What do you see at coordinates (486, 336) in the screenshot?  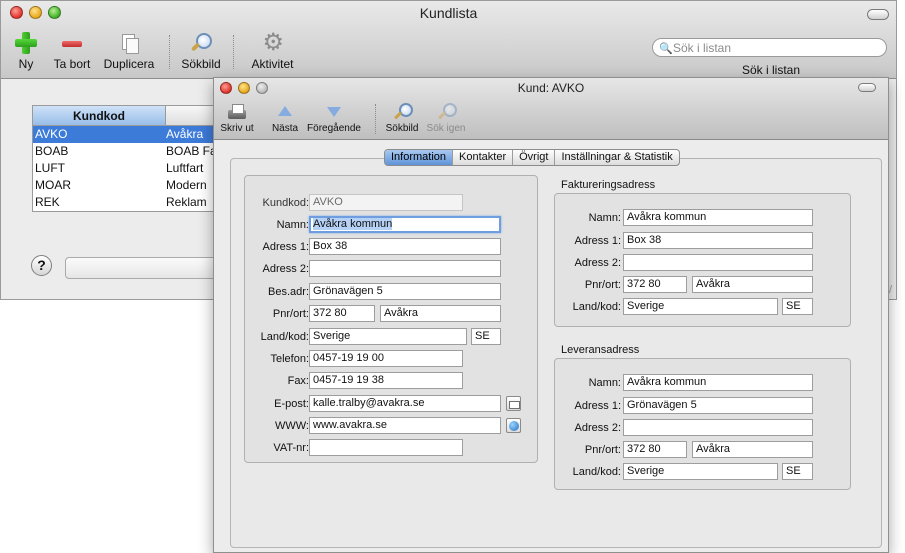 I see `country-code-input: SE` at bounding box center [486, 336].